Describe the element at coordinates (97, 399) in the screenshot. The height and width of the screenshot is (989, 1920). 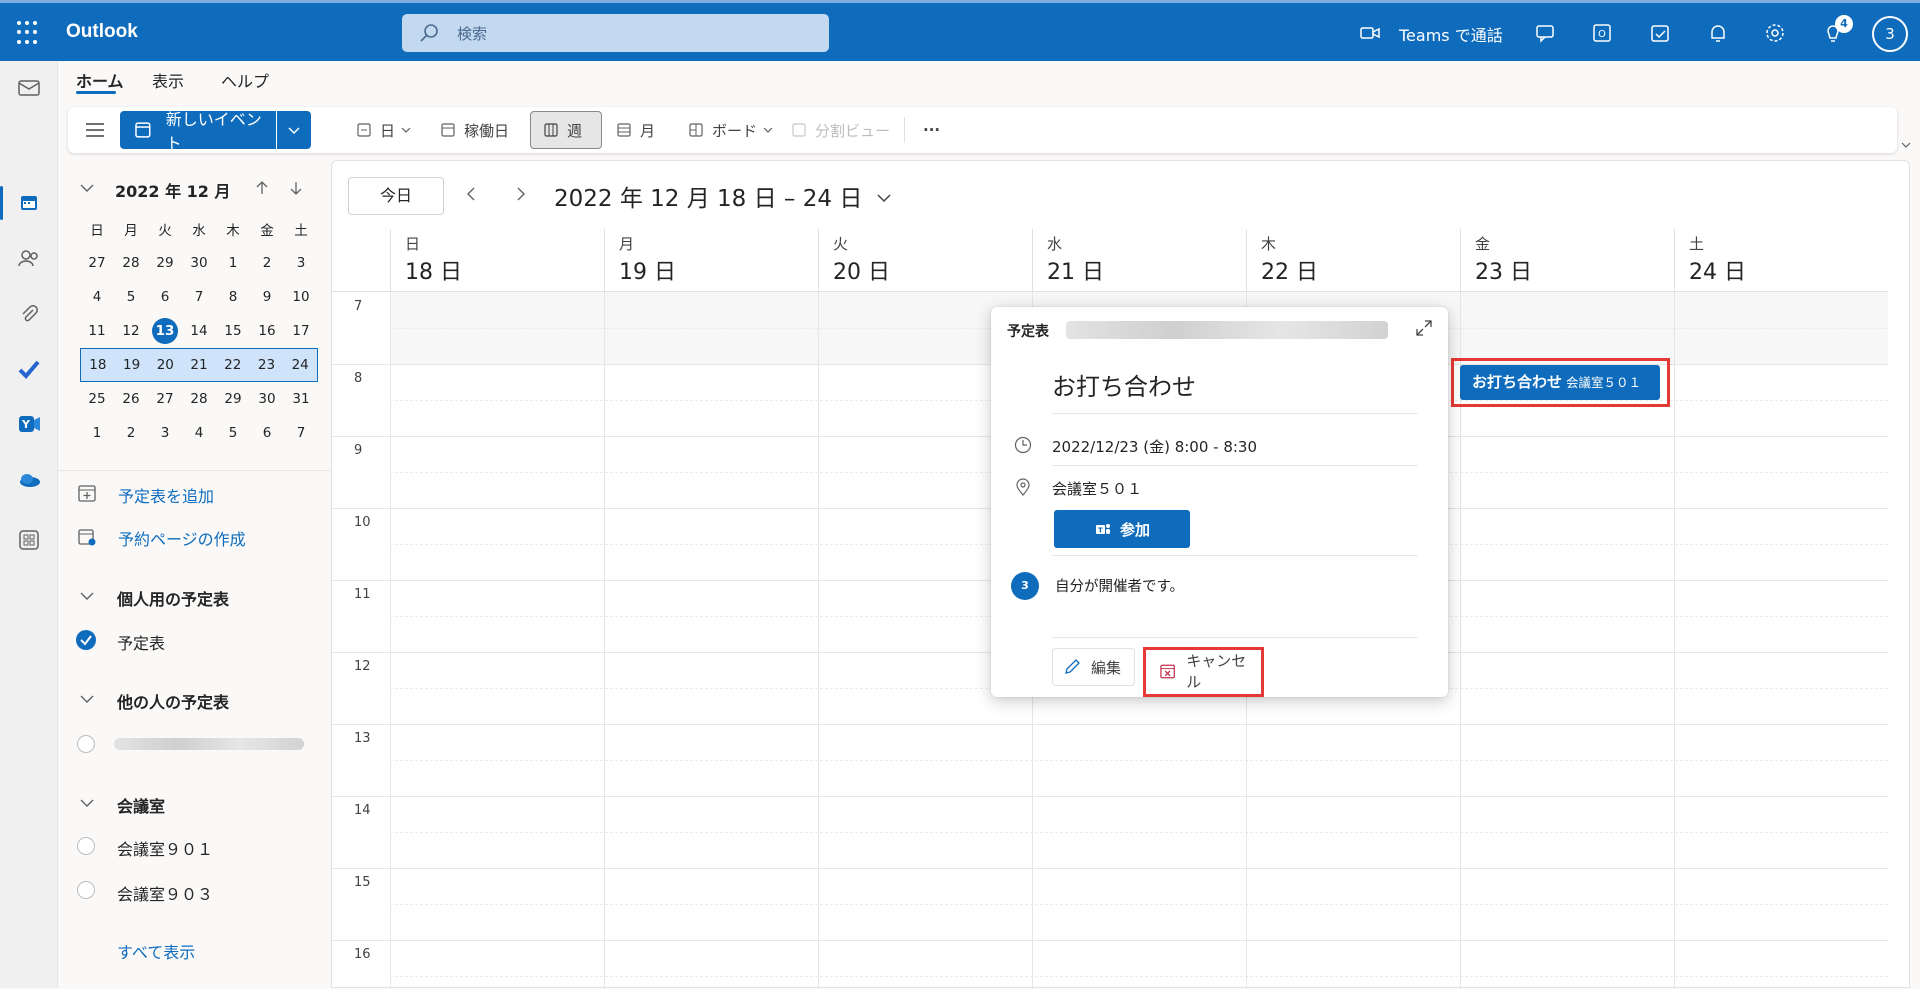
I see `minical-day: 25` at that location.